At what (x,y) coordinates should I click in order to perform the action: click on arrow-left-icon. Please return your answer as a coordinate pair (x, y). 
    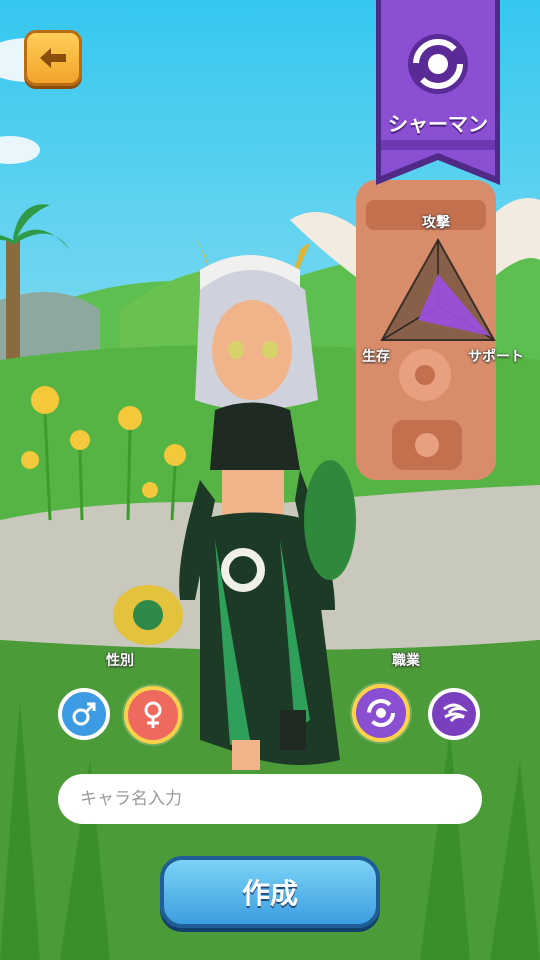
    Looking at the image, I should click on (53, 58).